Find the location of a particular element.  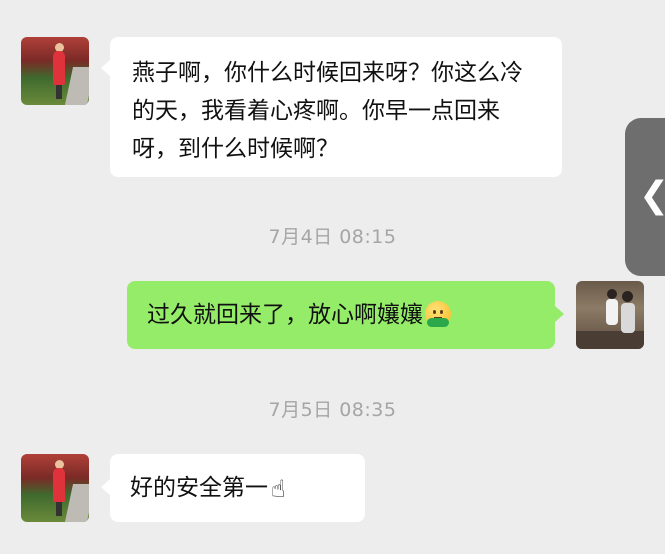

message-bubble-sent: 过久就回来了，放心啊孃孃 is located at coordinates (341, 315).